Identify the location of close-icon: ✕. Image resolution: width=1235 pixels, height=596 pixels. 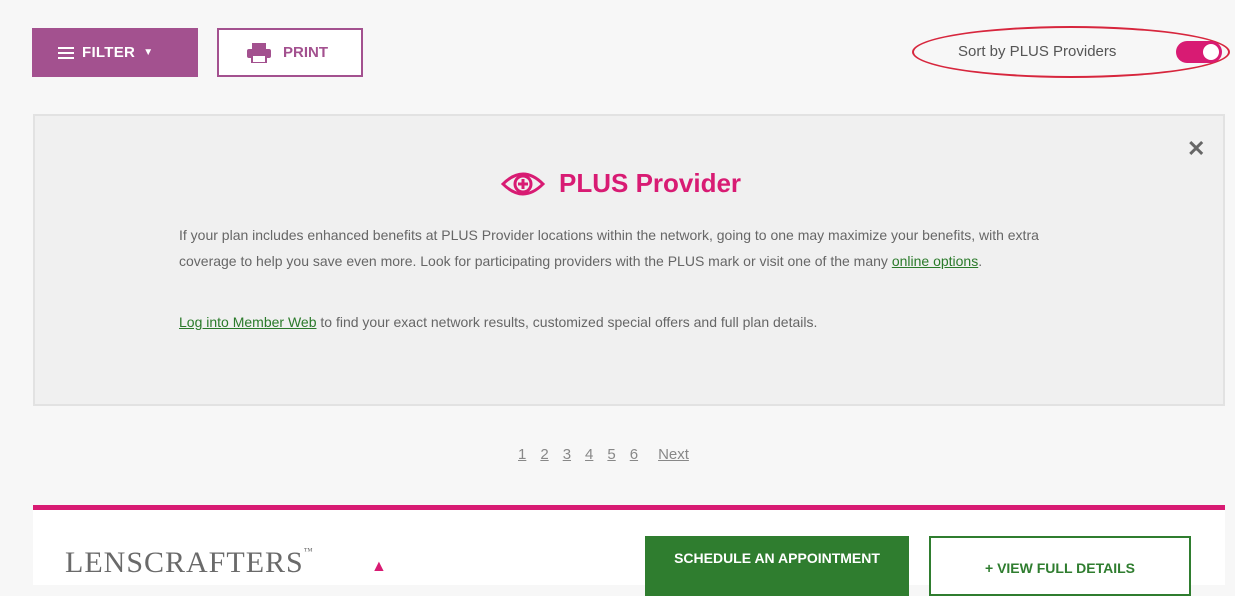
(1196, 149).